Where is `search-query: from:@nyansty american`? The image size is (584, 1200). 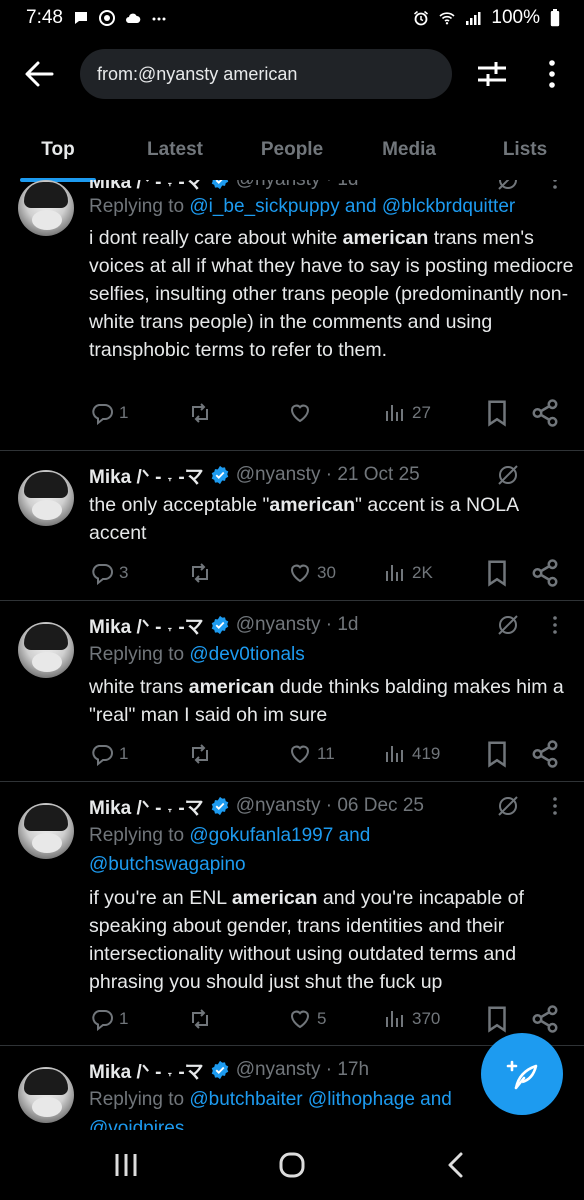
search-query: from:@nyansty american is located at coordinates (197, 73).